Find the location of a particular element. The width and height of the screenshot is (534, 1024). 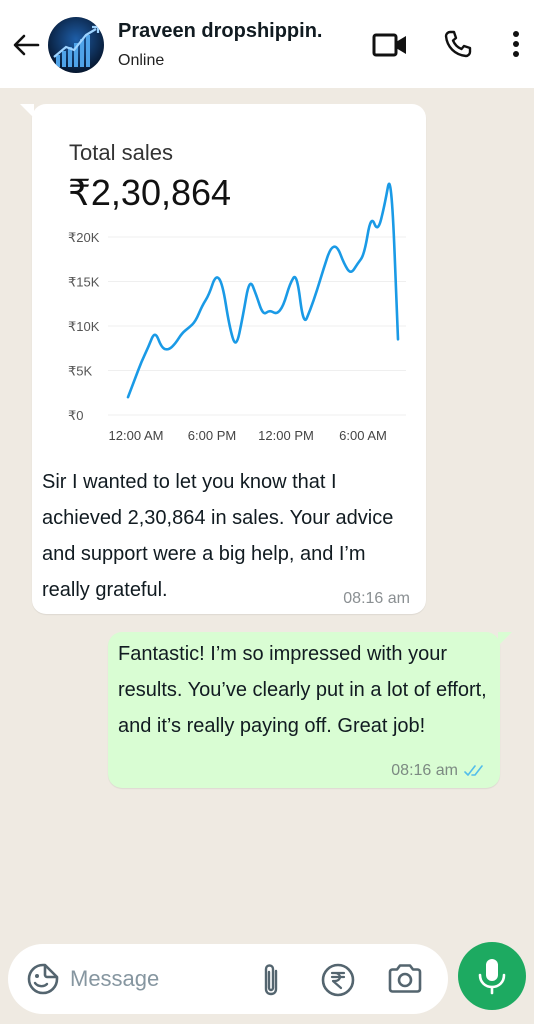

avatar is located at coordinates (76, 45).